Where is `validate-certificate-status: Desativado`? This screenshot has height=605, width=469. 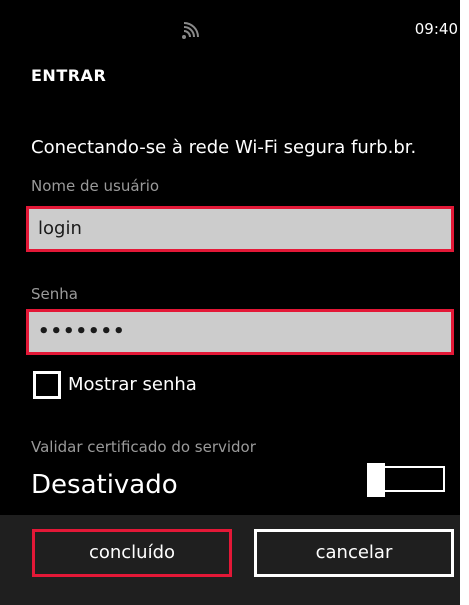 validate-certificate-status: Desativado is located at coordinates (104, 485).